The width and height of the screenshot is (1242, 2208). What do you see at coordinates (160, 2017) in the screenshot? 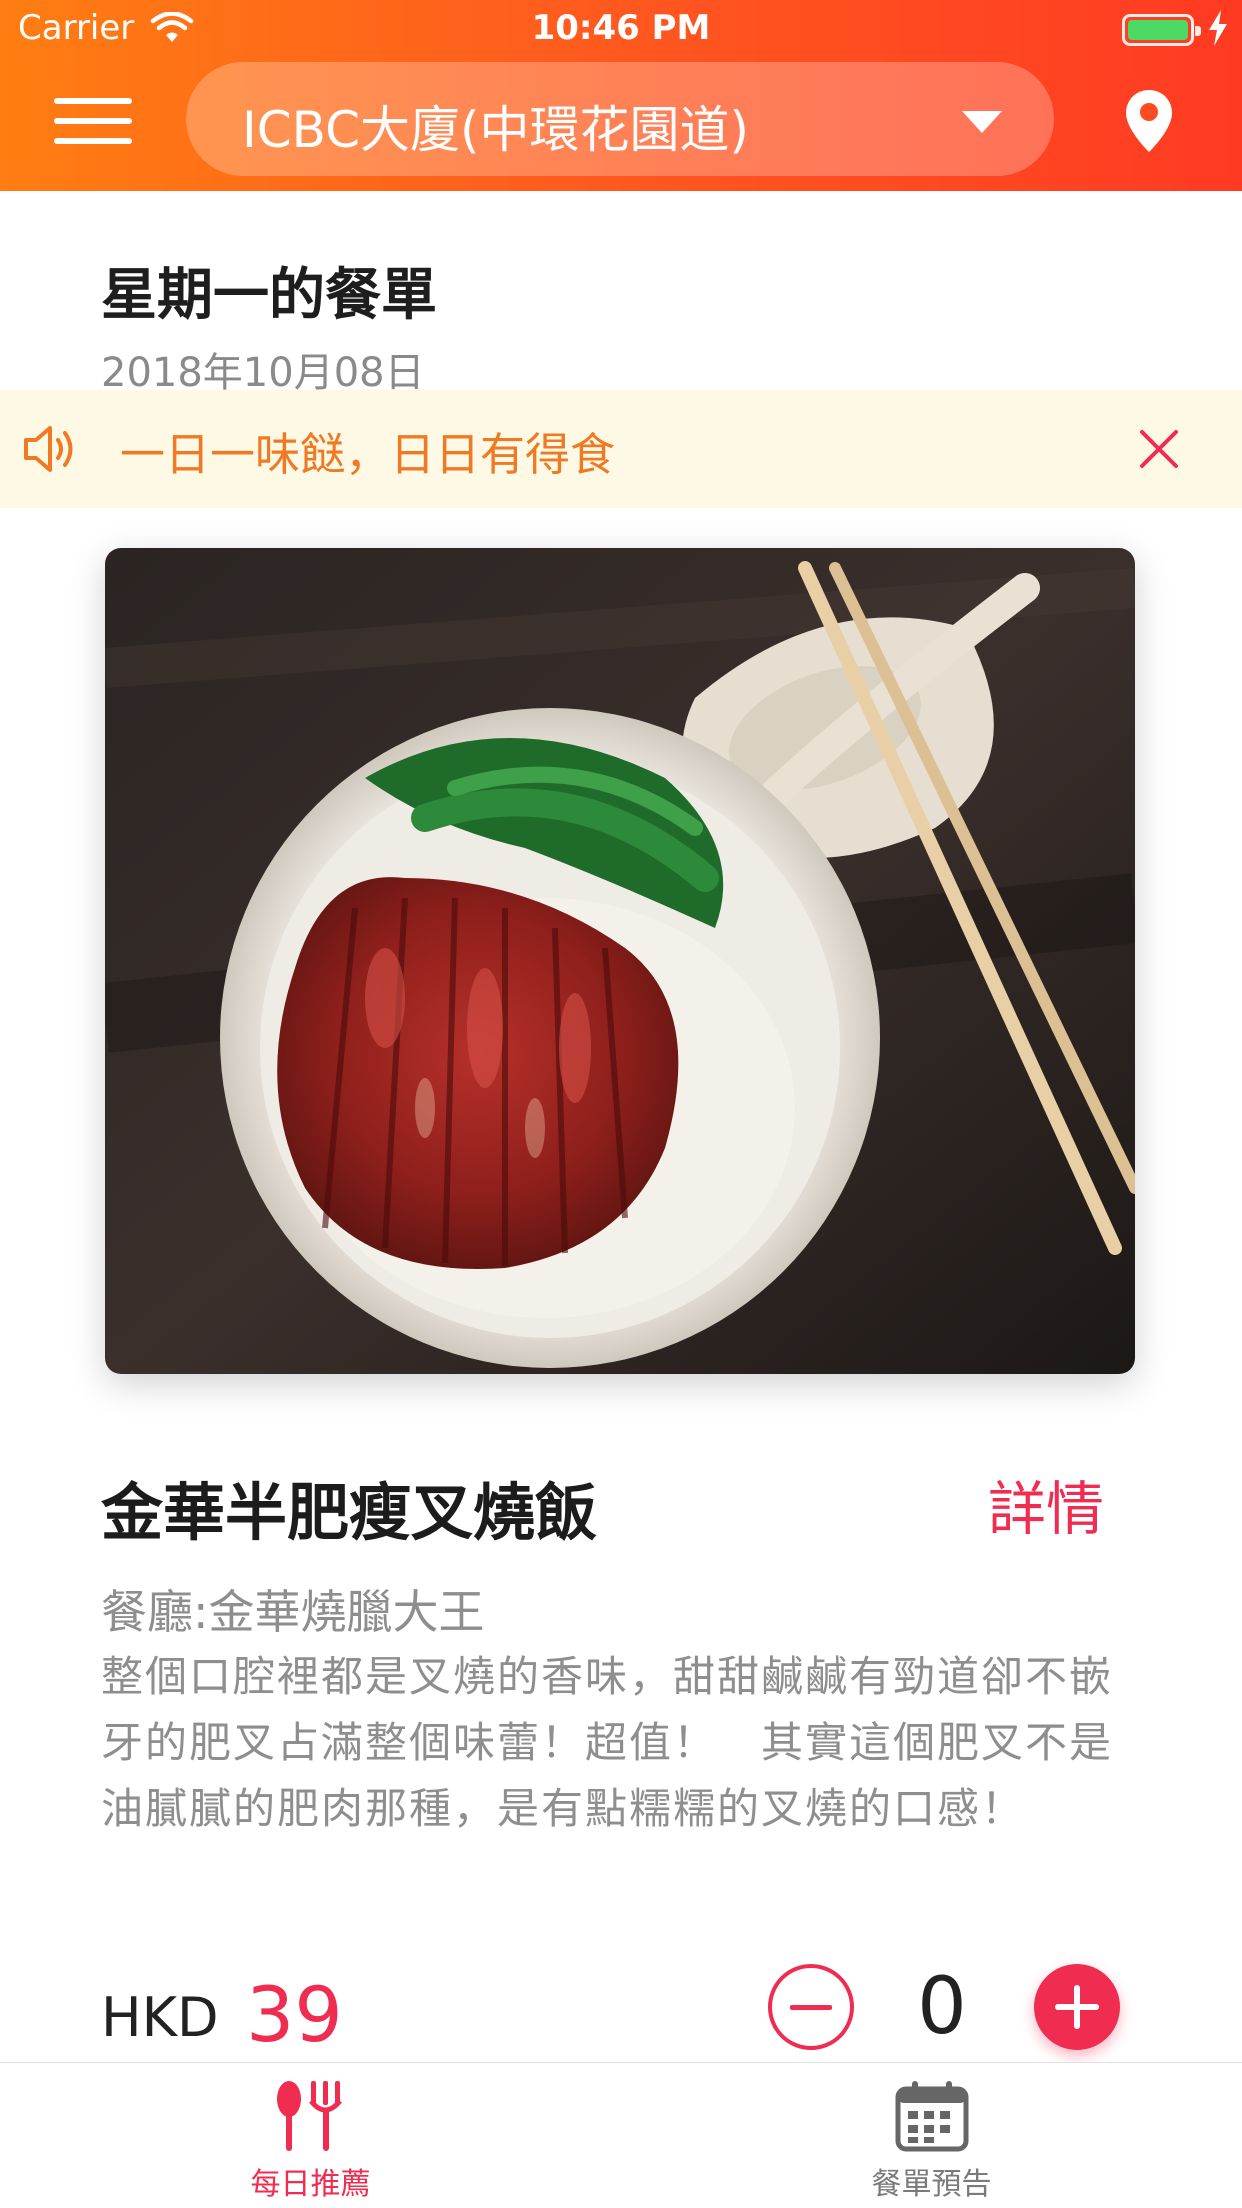
I see `currency-label: HKD` at bounding box center [160, 2017].